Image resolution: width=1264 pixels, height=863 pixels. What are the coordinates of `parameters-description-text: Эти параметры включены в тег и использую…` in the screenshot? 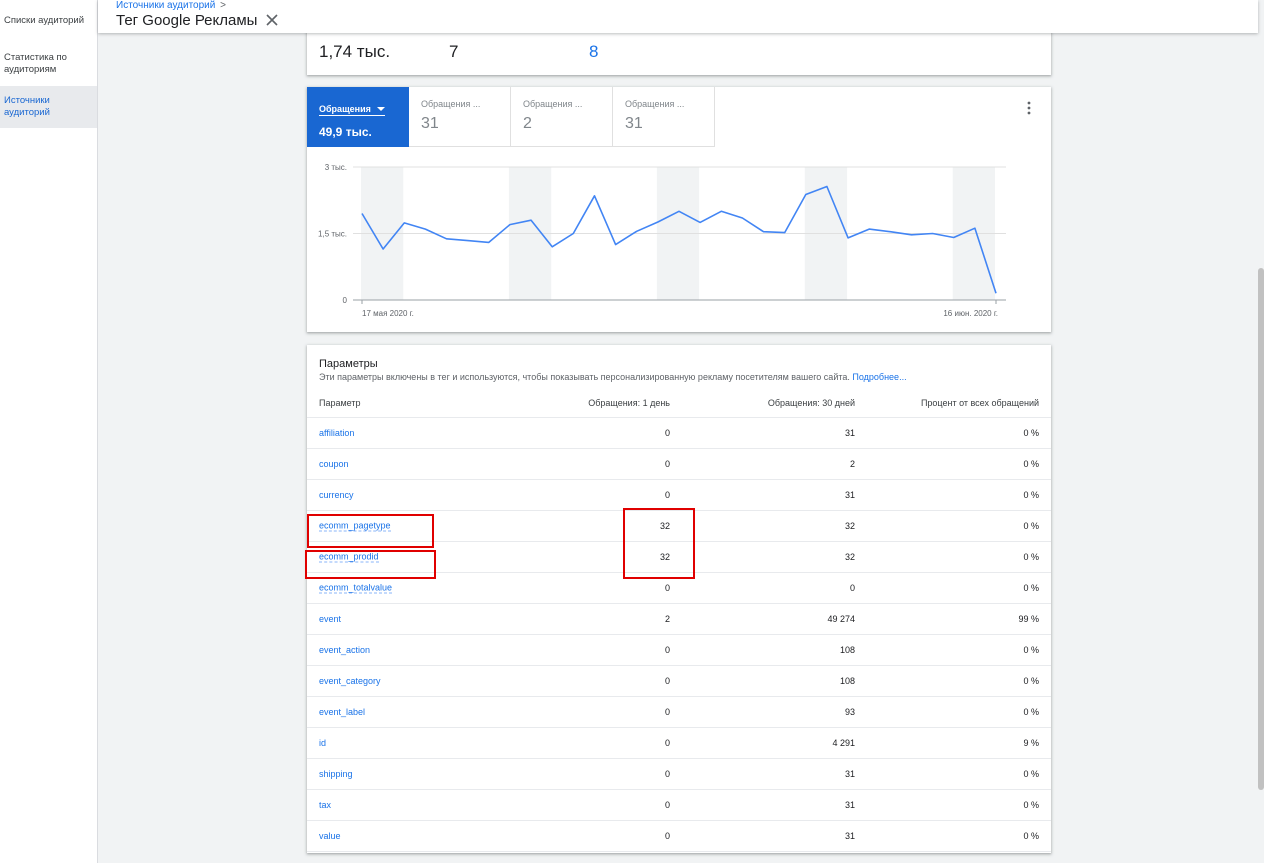 It's located at (584, 377).